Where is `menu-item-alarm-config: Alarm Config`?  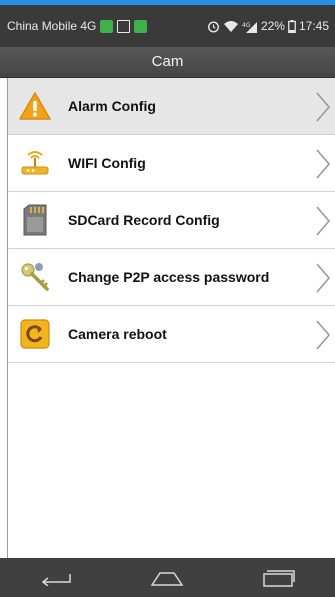
menu-item-alarm-config: Alarm Config is located at coordinates (171, 106).